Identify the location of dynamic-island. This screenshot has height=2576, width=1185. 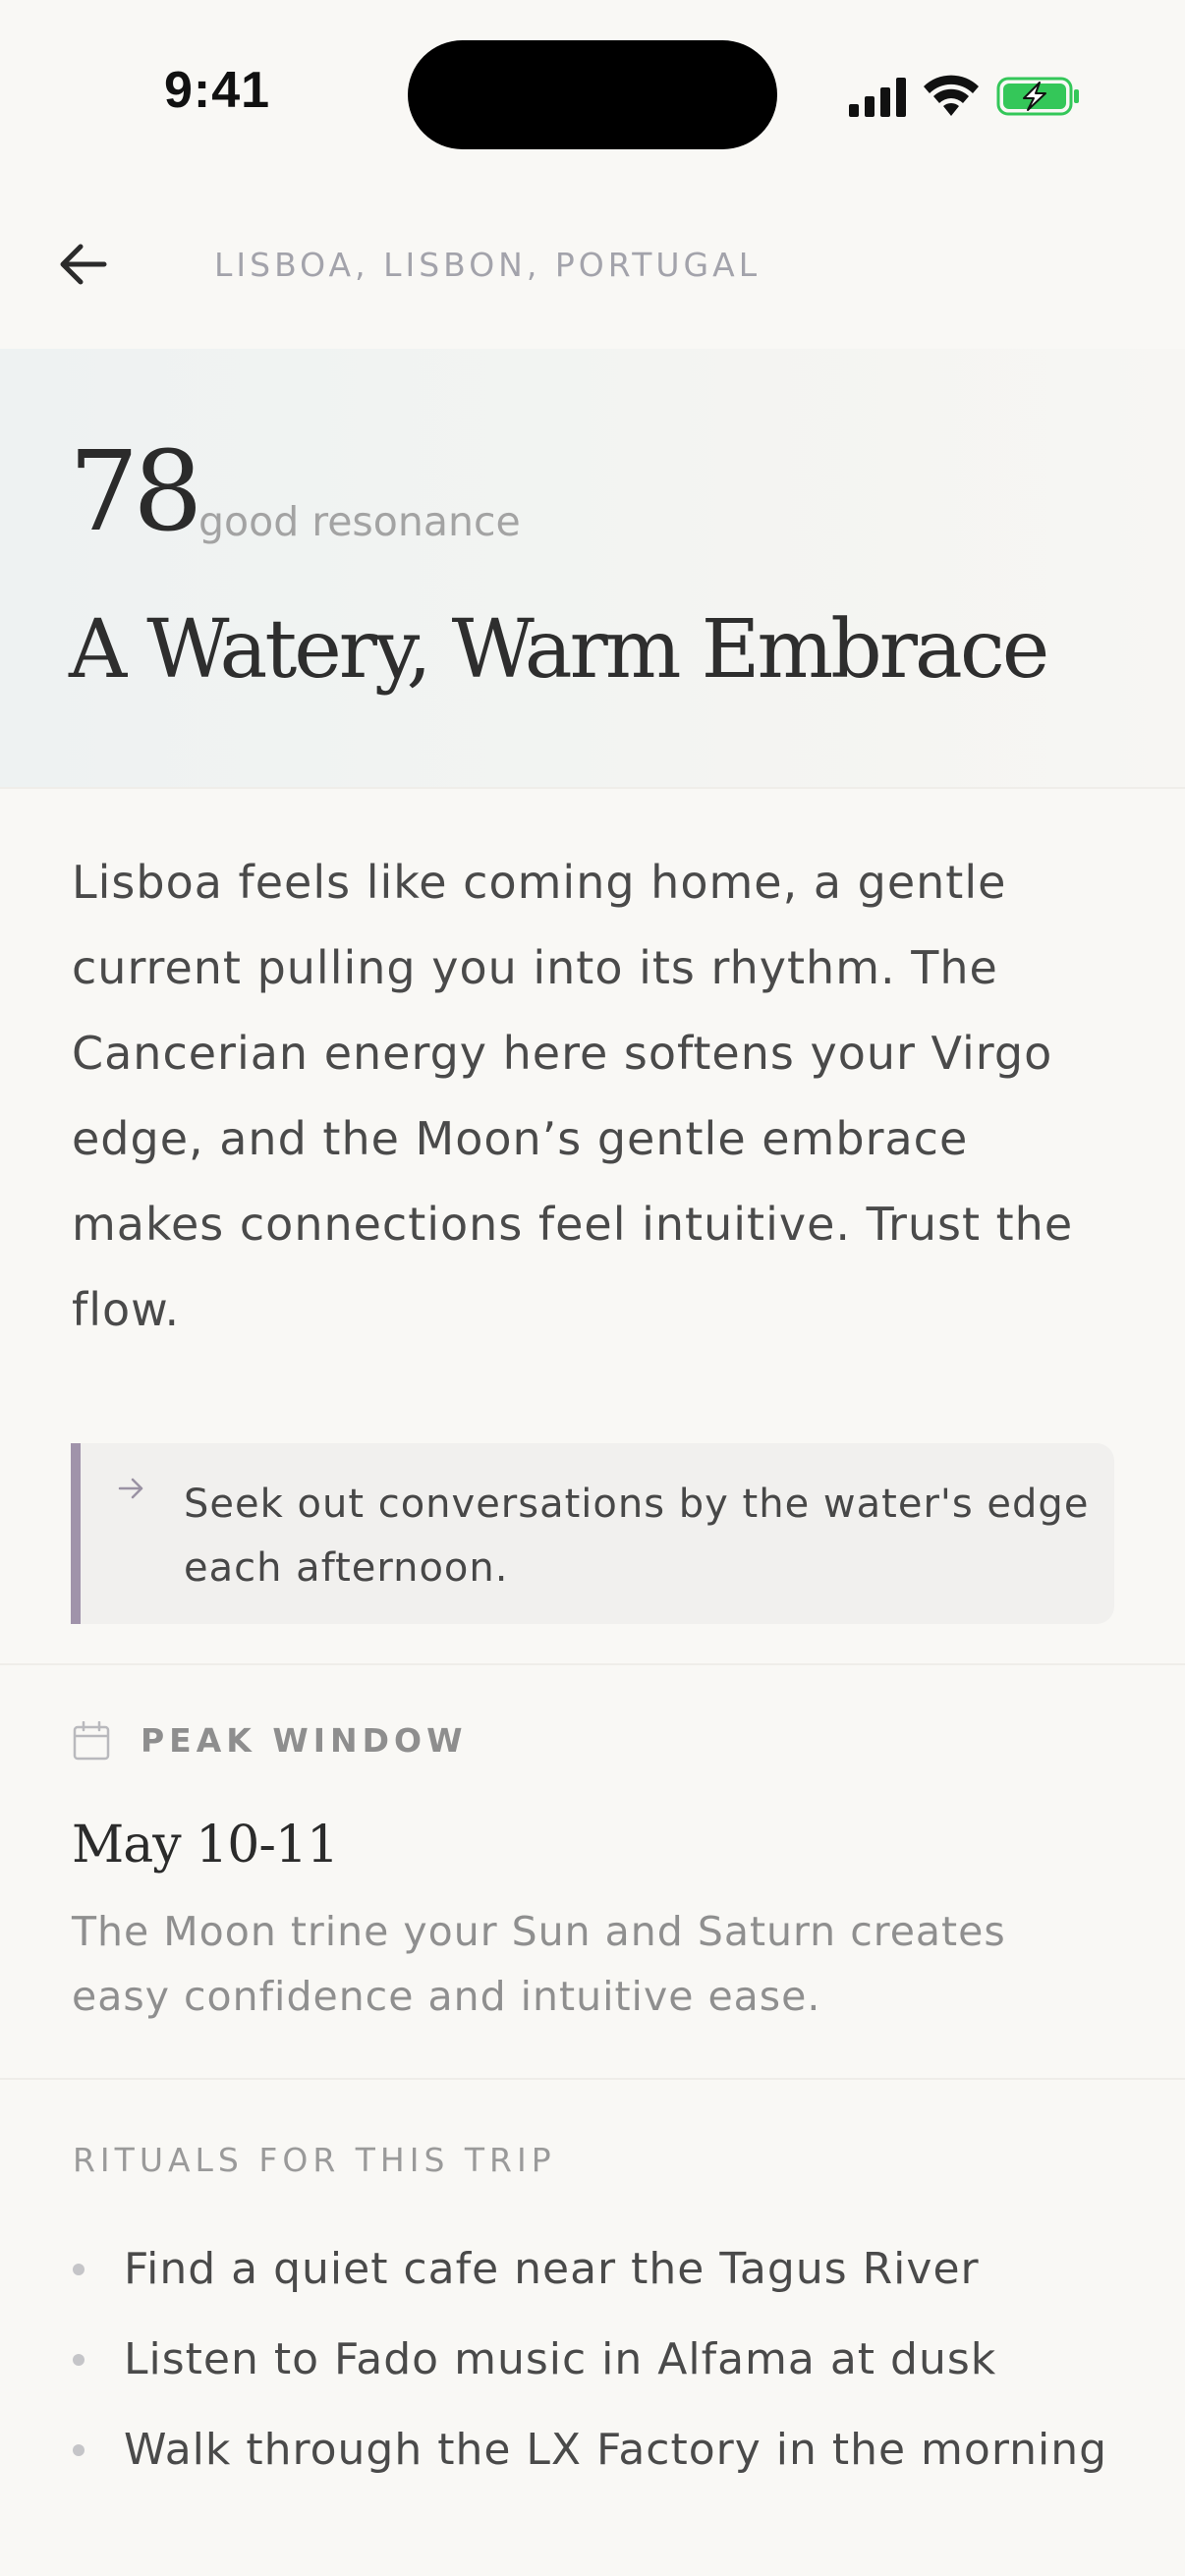
(592, 94).